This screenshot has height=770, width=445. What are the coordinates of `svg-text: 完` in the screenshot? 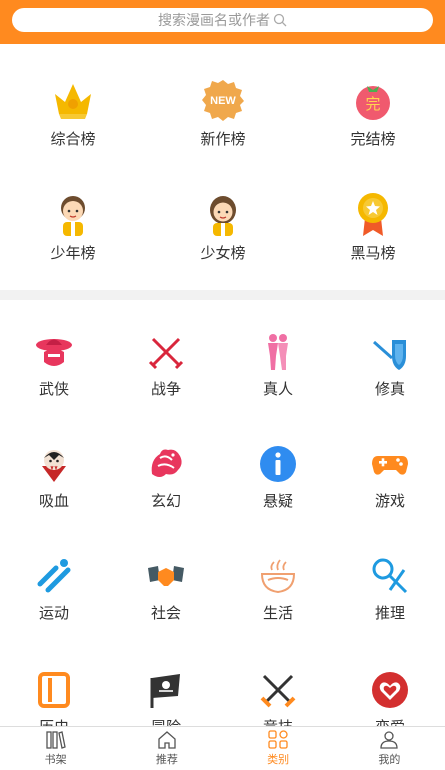 It's located at (372, 104).